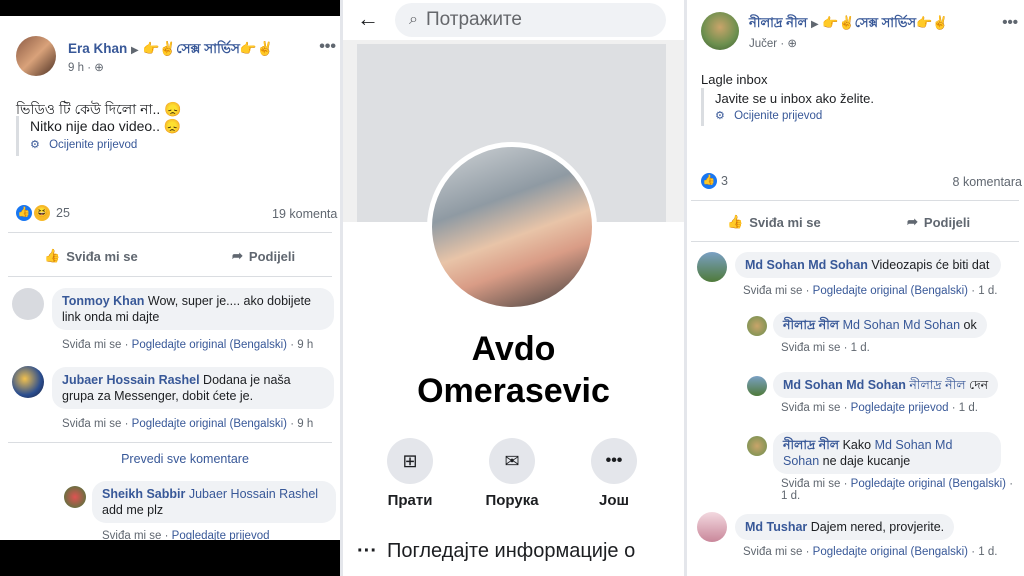 The width and height of the screenshot is (1024, 576). I want to click on like-label: Sviđa mi se, so click(785, 222).